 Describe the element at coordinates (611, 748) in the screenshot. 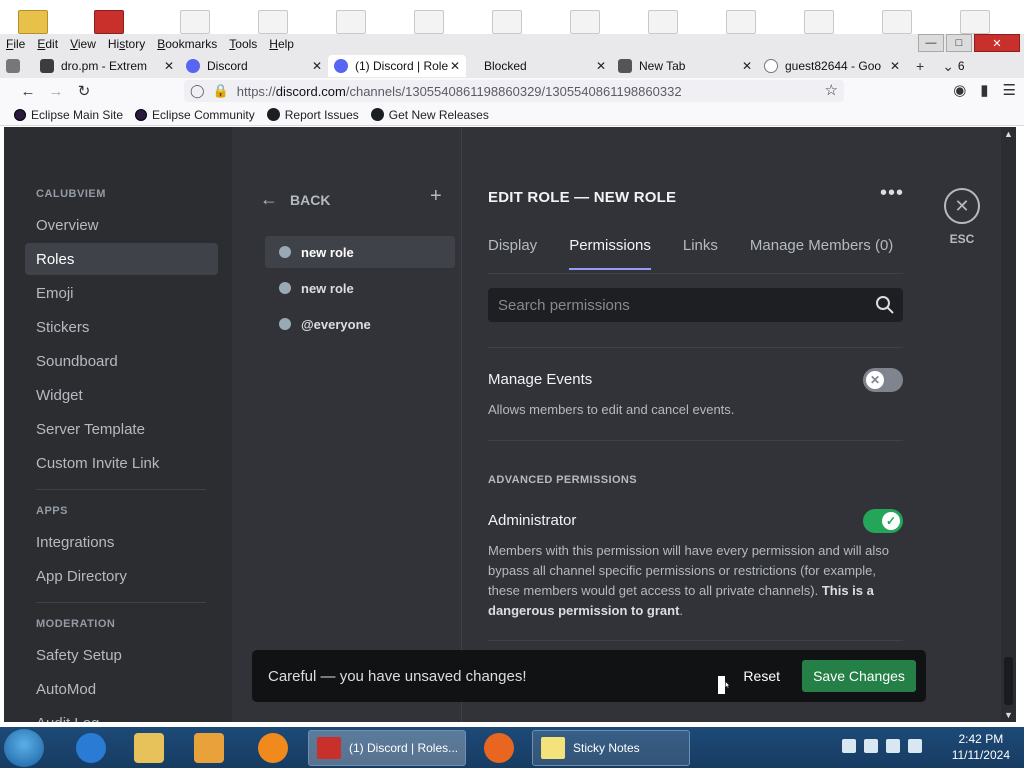

I see `taskbar-sticky-notes: Sticky Notes` at that location.